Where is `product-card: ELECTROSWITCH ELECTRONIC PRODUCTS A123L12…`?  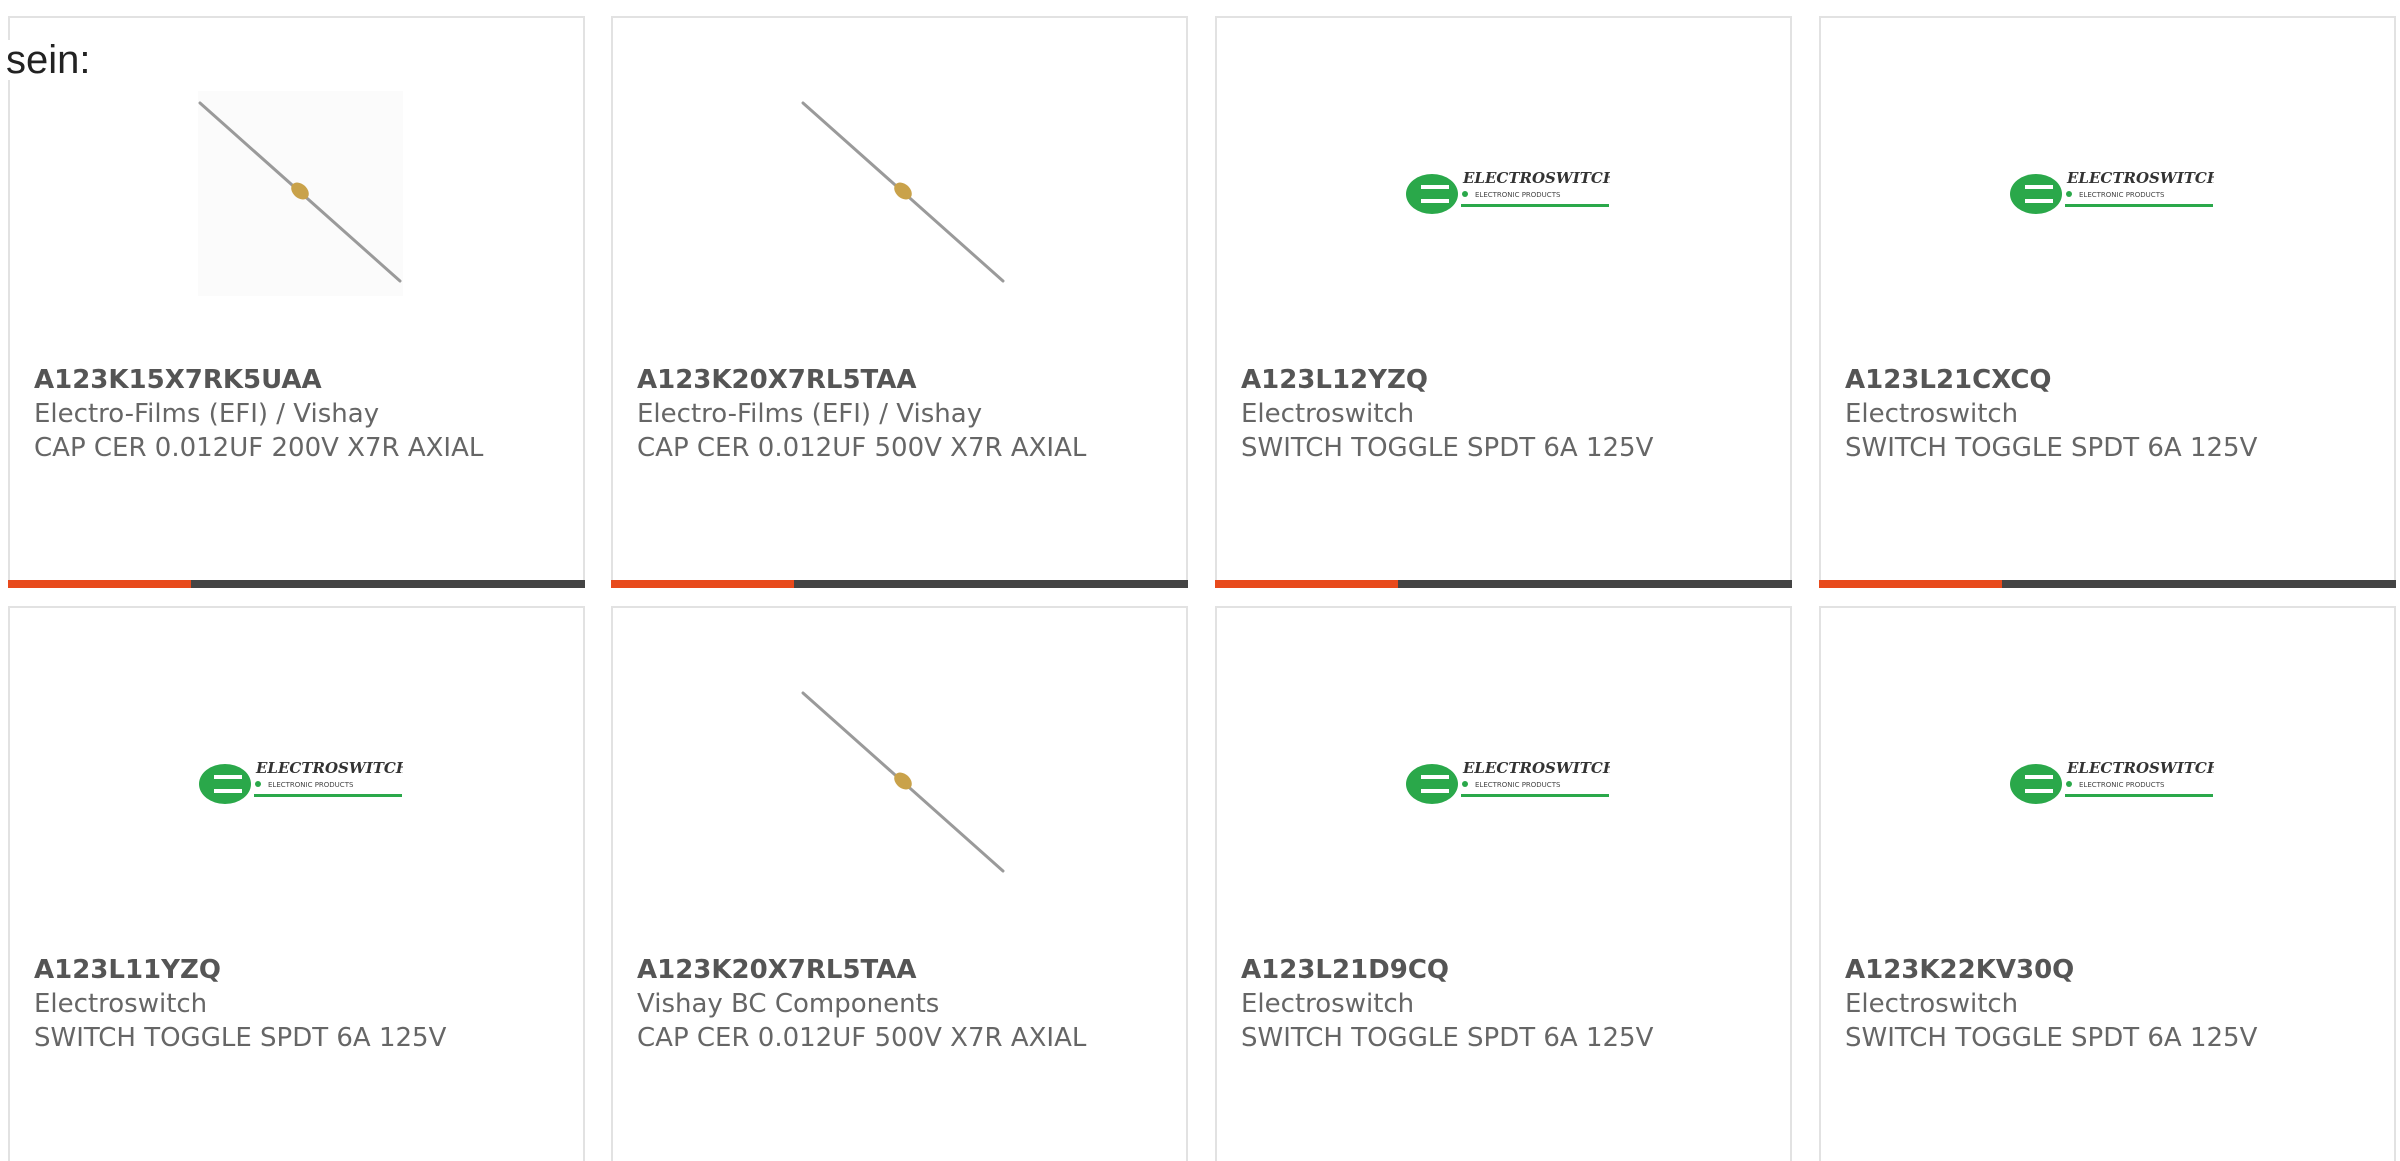
product-card: ELECTROSWITCH ELECTRONIC PRODUCTS A123L12… is located at coordinates (1503, 302).